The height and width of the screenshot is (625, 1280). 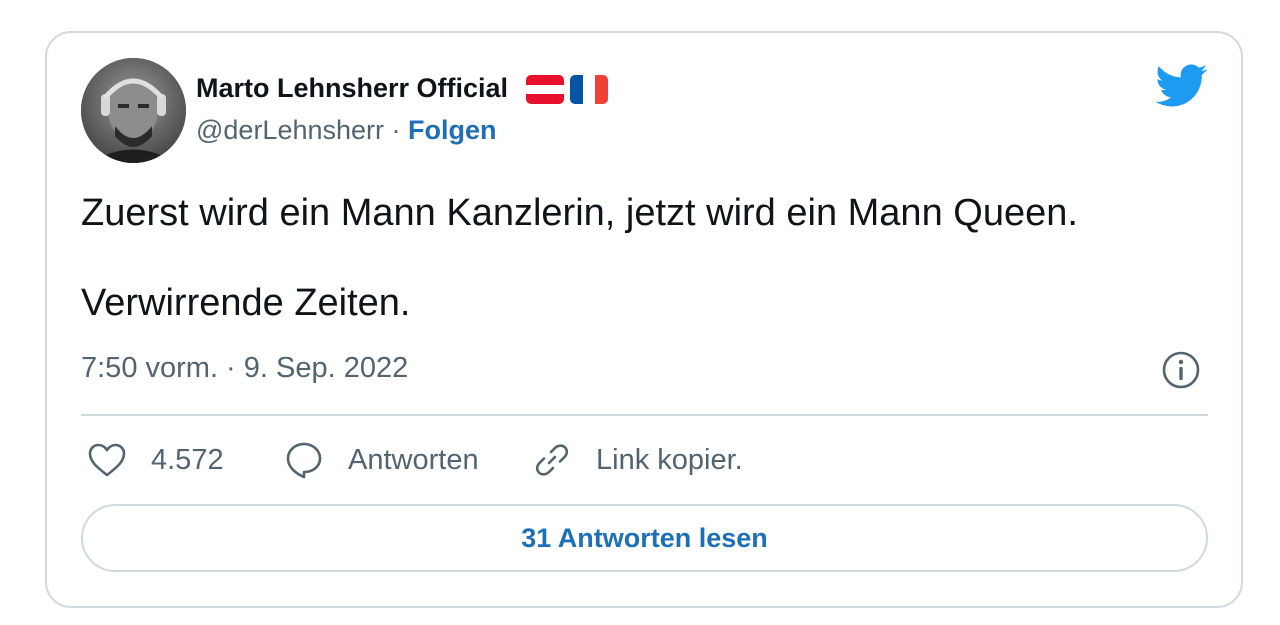 I want to click on twitter-bird-icon, so click(x=1181, y=86).